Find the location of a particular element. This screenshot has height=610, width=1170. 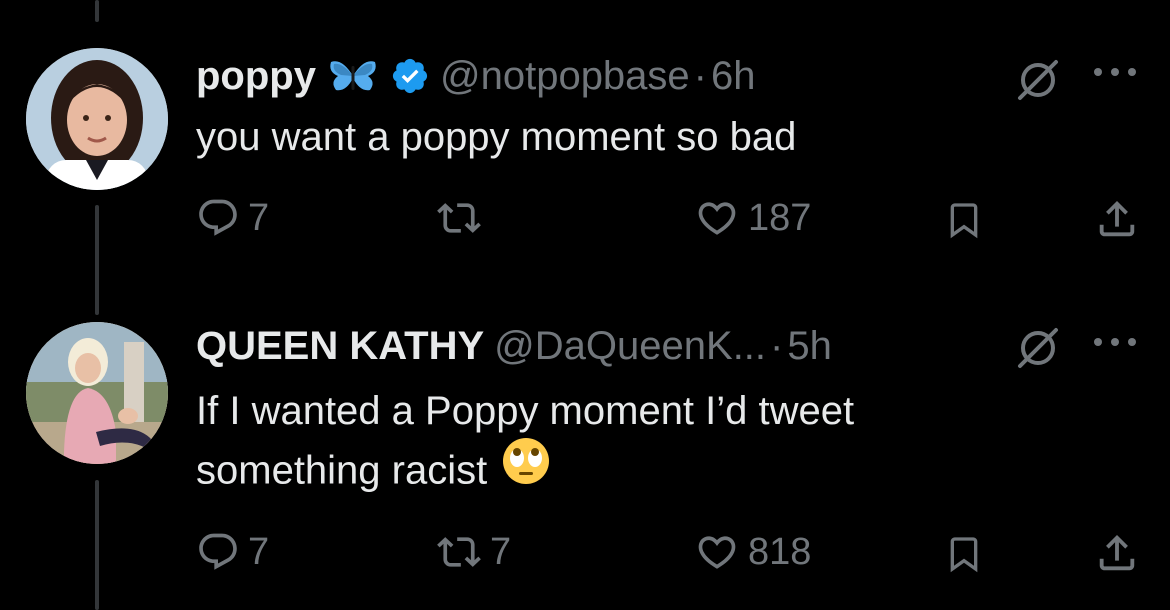

retweet-button: 7 is located at coordinates (473, 552).